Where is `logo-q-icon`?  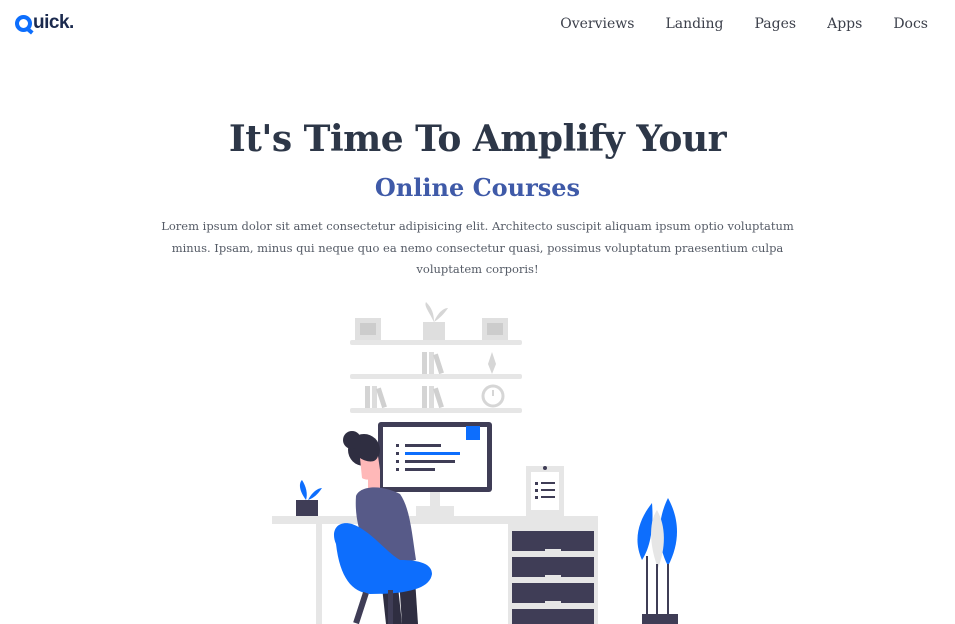
logo-q-icon is located at coordinates (23, 23).